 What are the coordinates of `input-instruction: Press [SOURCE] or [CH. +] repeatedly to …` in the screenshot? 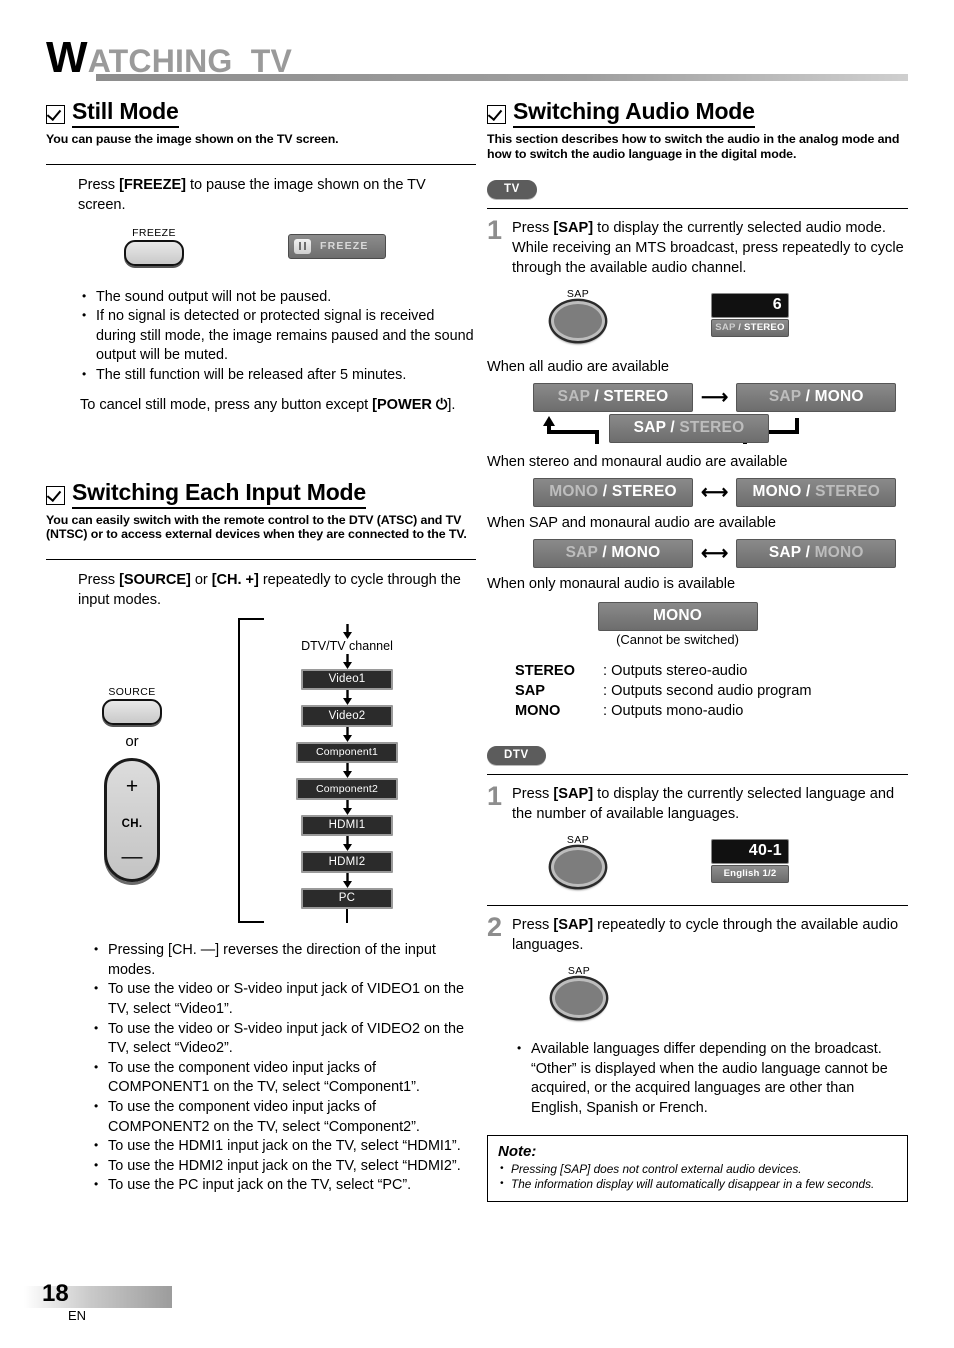 It's located at (269, 589).